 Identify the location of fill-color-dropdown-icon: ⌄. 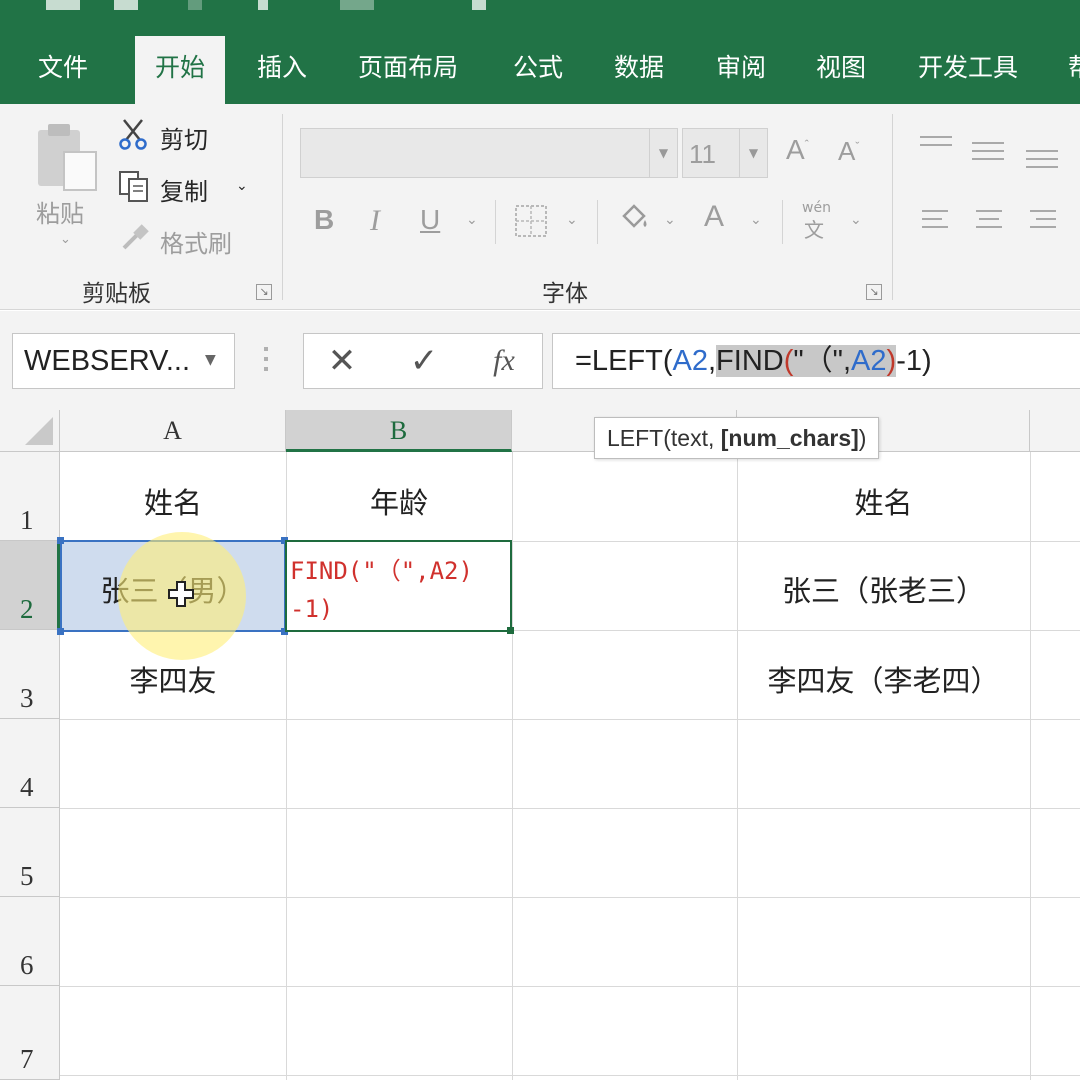
(670, 220).